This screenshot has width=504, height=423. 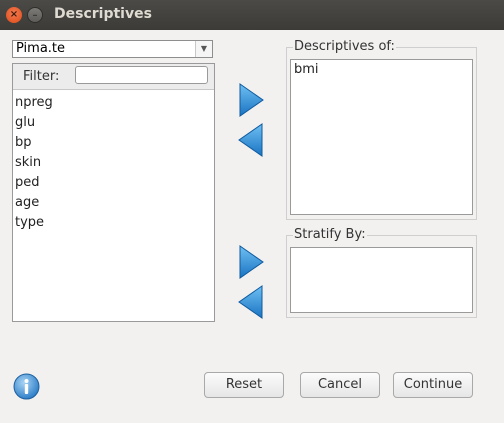 I want to click on info-icon, so click(x=26, y=386).